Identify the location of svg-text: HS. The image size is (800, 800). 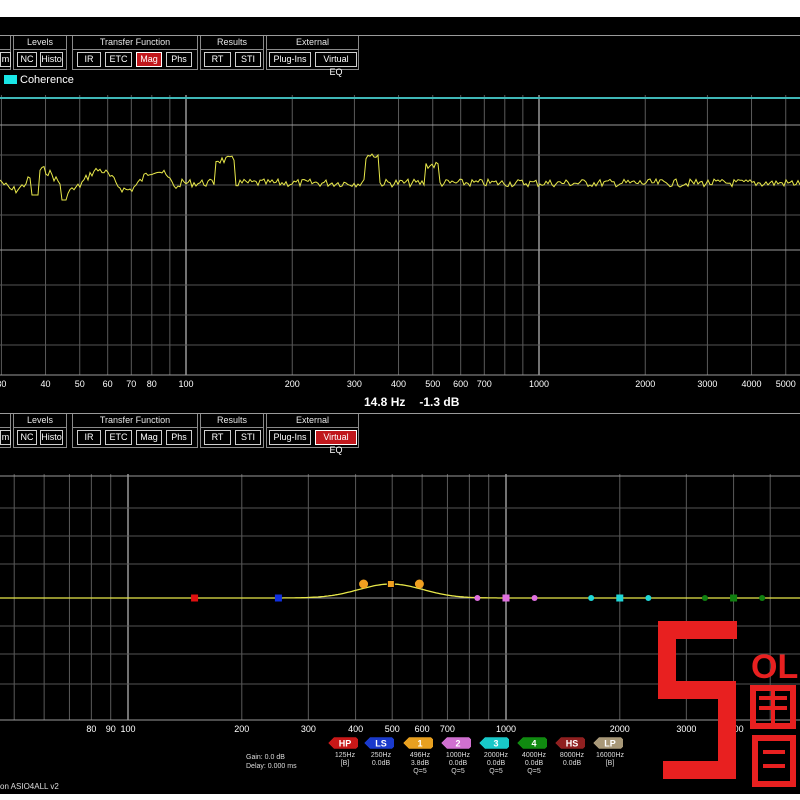
(572, 744).